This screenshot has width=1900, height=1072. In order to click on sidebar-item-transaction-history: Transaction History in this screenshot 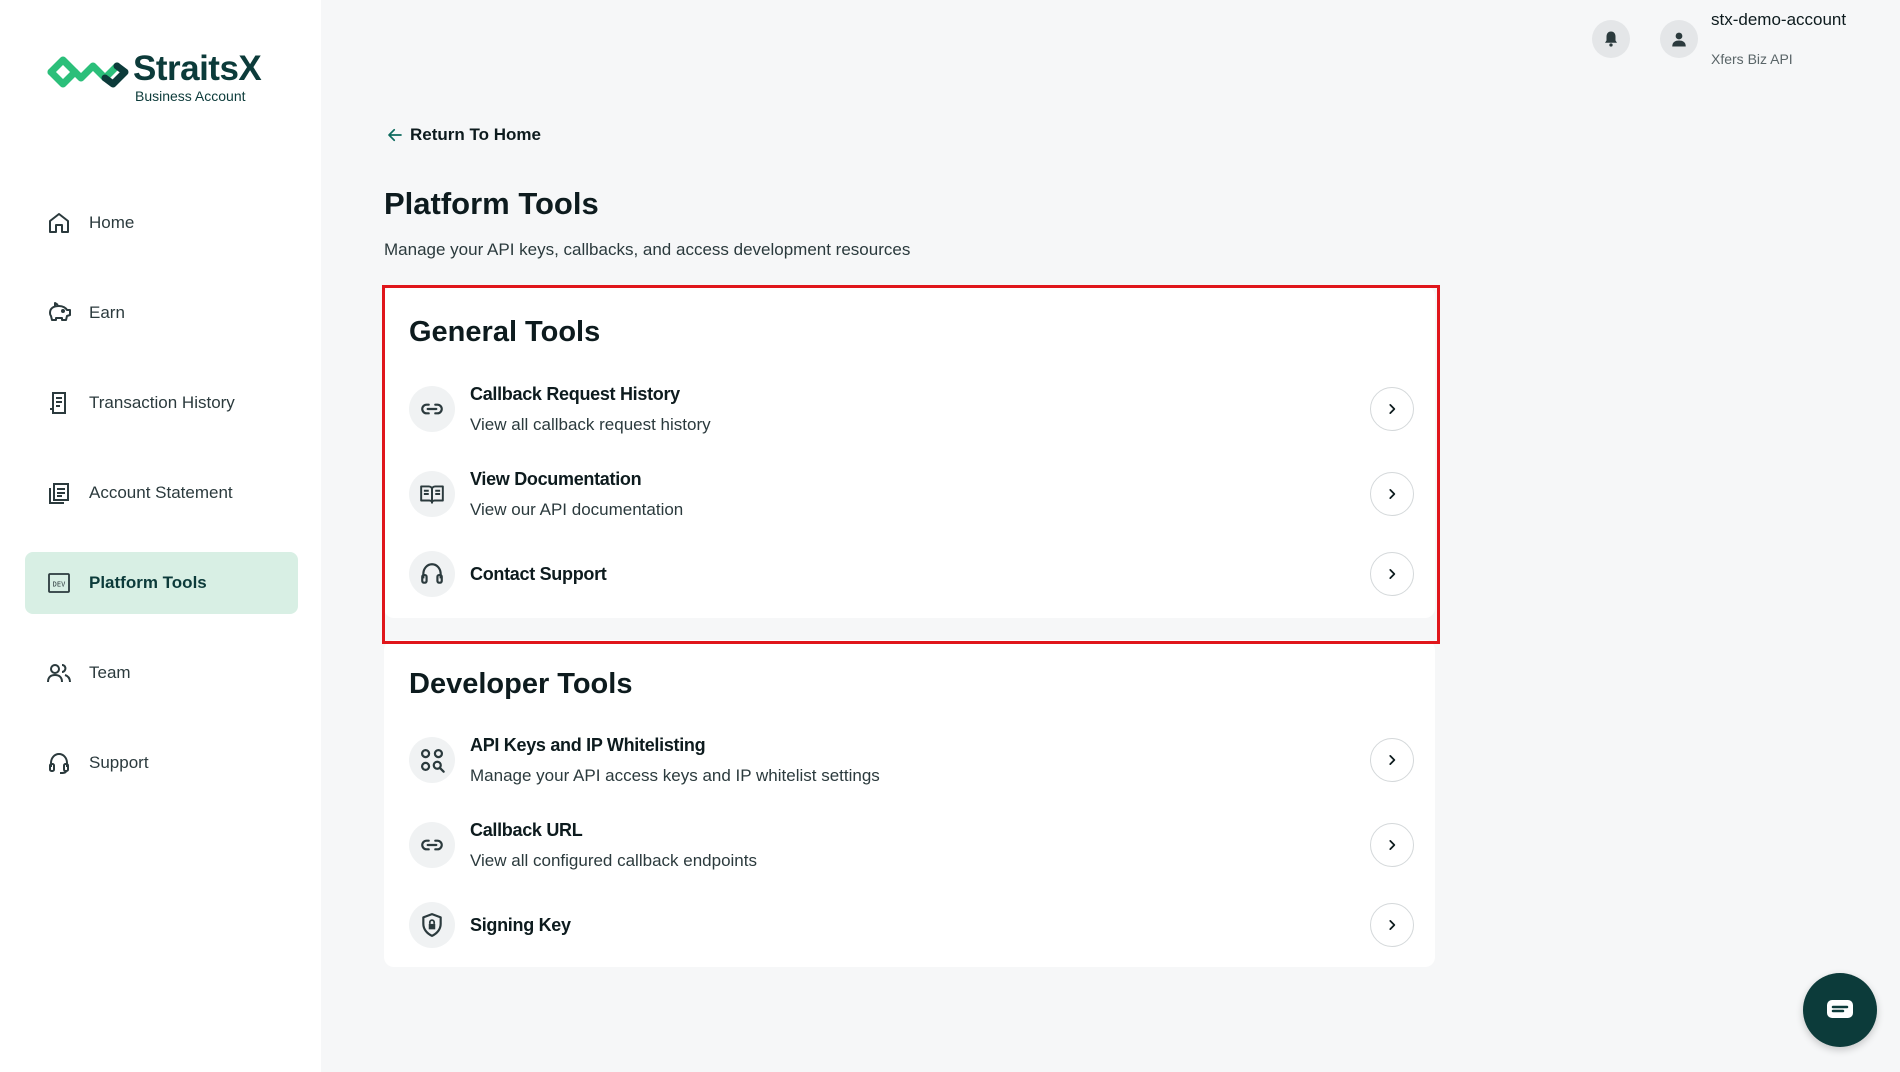, I will do `click(161, 403)`.